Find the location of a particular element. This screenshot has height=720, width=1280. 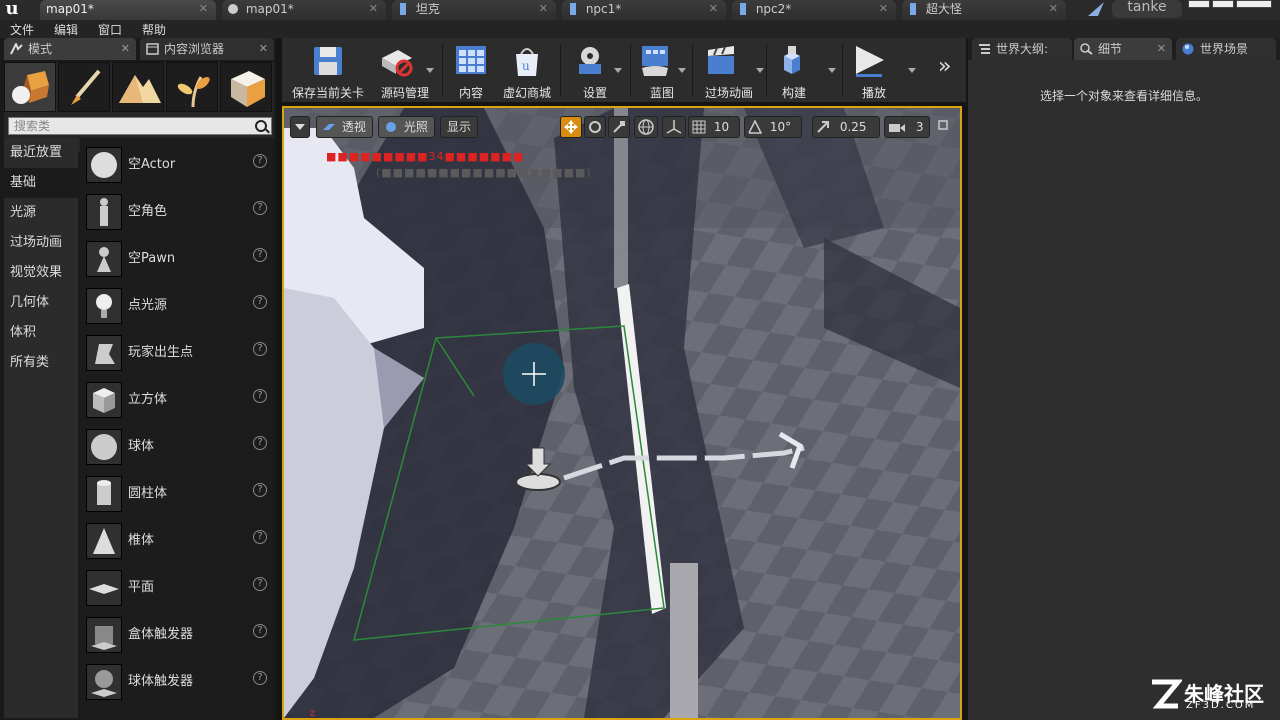

play-button: 播放 is located at coordinates (881, 70).